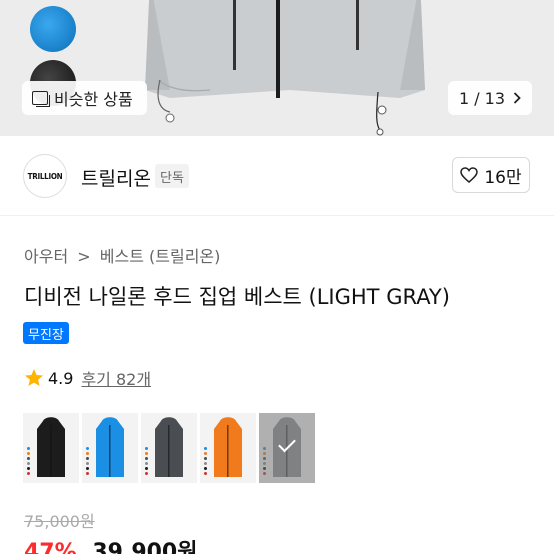  Describe the element at coordinates (46, 256) in the screenshot. I see `breadcrumb-item: 아우터` at that location.